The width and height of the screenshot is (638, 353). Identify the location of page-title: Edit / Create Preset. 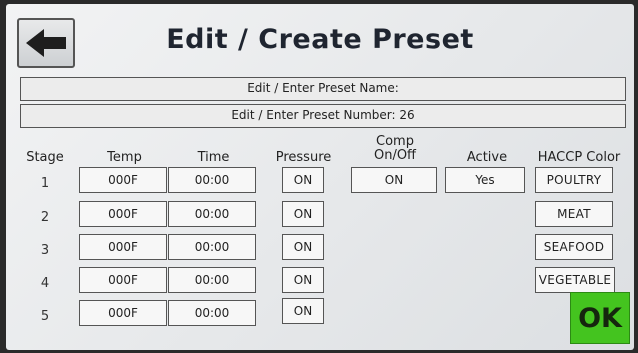
(320, 39).